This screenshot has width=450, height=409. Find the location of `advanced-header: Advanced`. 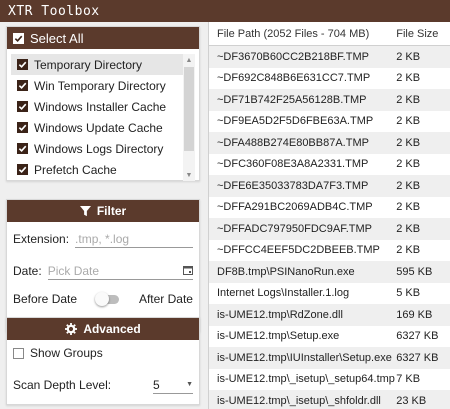

advanced-header: Advanced is located at coordinates (103, 329).